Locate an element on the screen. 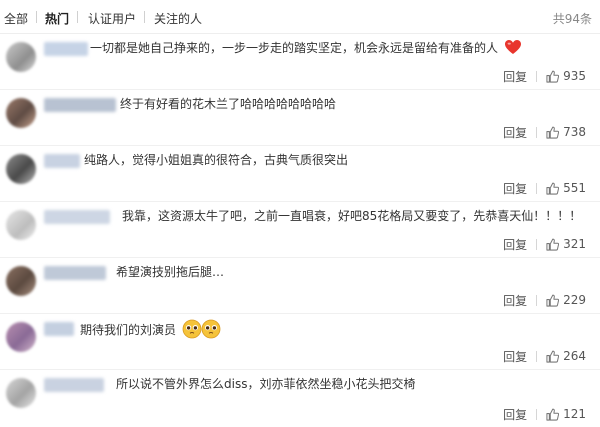 This screenshot has height=427, width=600. comment-filter-tabs: 全部 热门 认证用户 关注的人 共94条 is located at coordinates (300, 17).